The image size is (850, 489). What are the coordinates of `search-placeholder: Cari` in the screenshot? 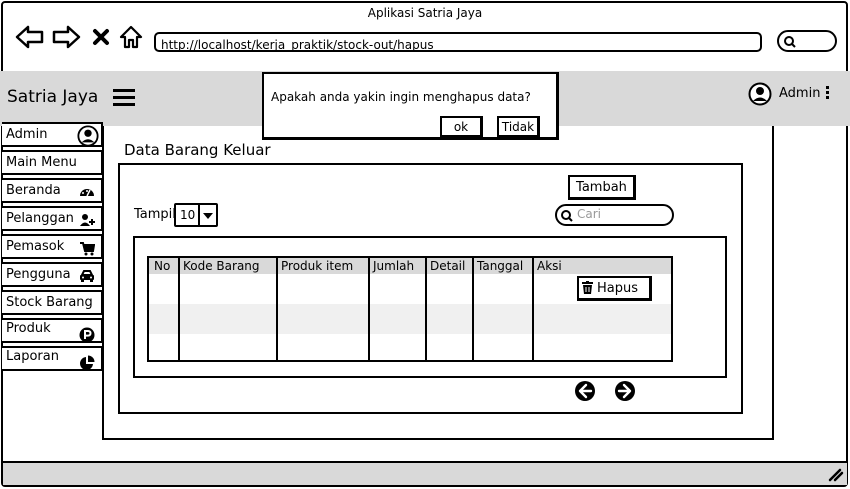 It's located at (589, 214).